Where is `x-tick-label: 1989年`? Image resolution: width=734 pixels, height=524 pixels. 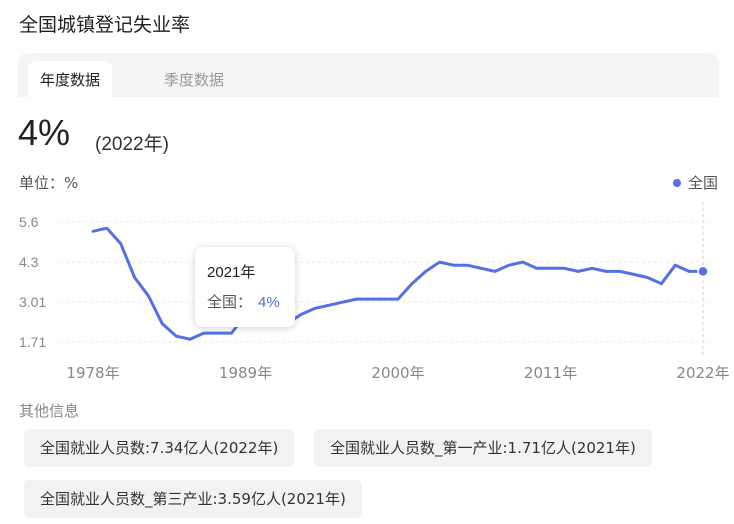 x-tick-label: 1989年 is located at coordinates (245, 373).